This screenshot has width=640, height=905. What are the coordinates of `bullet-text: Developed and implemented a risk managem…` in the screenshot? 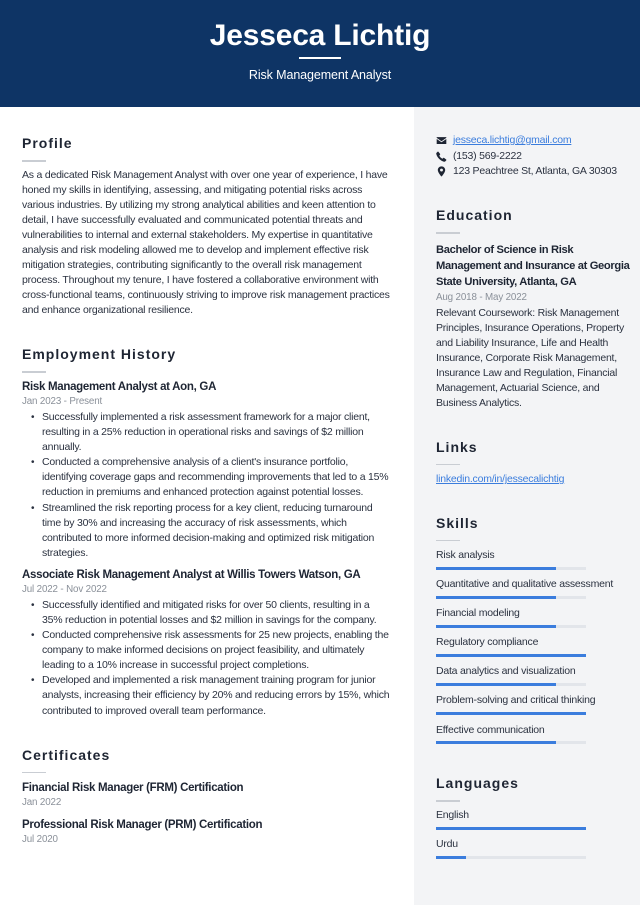 It's located at (216, 695).